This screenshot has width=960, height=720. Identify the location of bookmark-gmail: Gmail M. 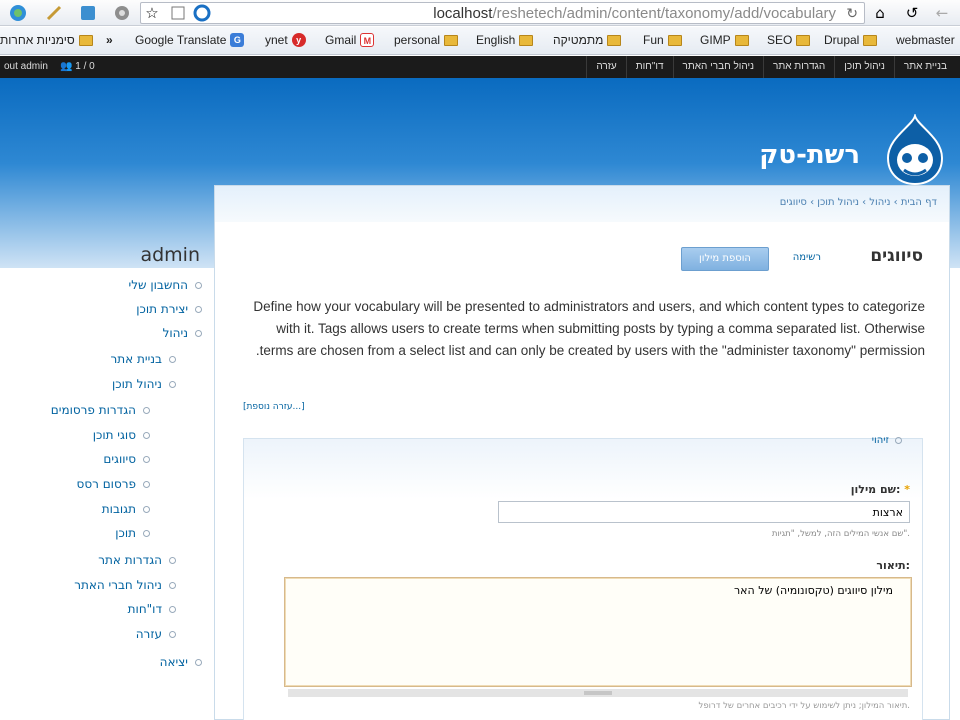
(350, 40).